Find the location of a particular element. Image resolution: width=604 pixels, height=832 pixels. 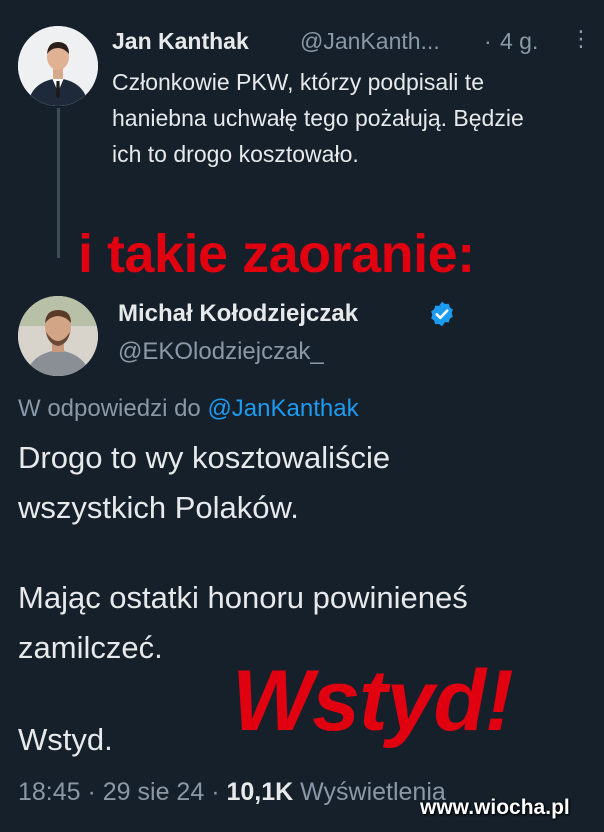

site-watermark: www.wiocha.pl is located at coordinates (495, 807).